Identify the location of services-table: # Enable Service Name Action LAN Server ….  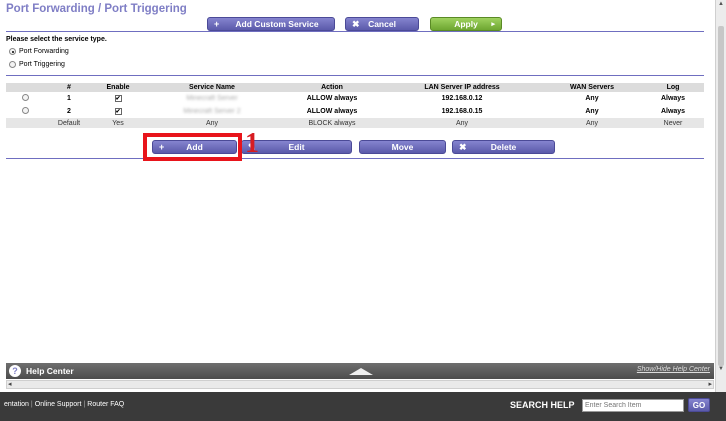
(355, 105).